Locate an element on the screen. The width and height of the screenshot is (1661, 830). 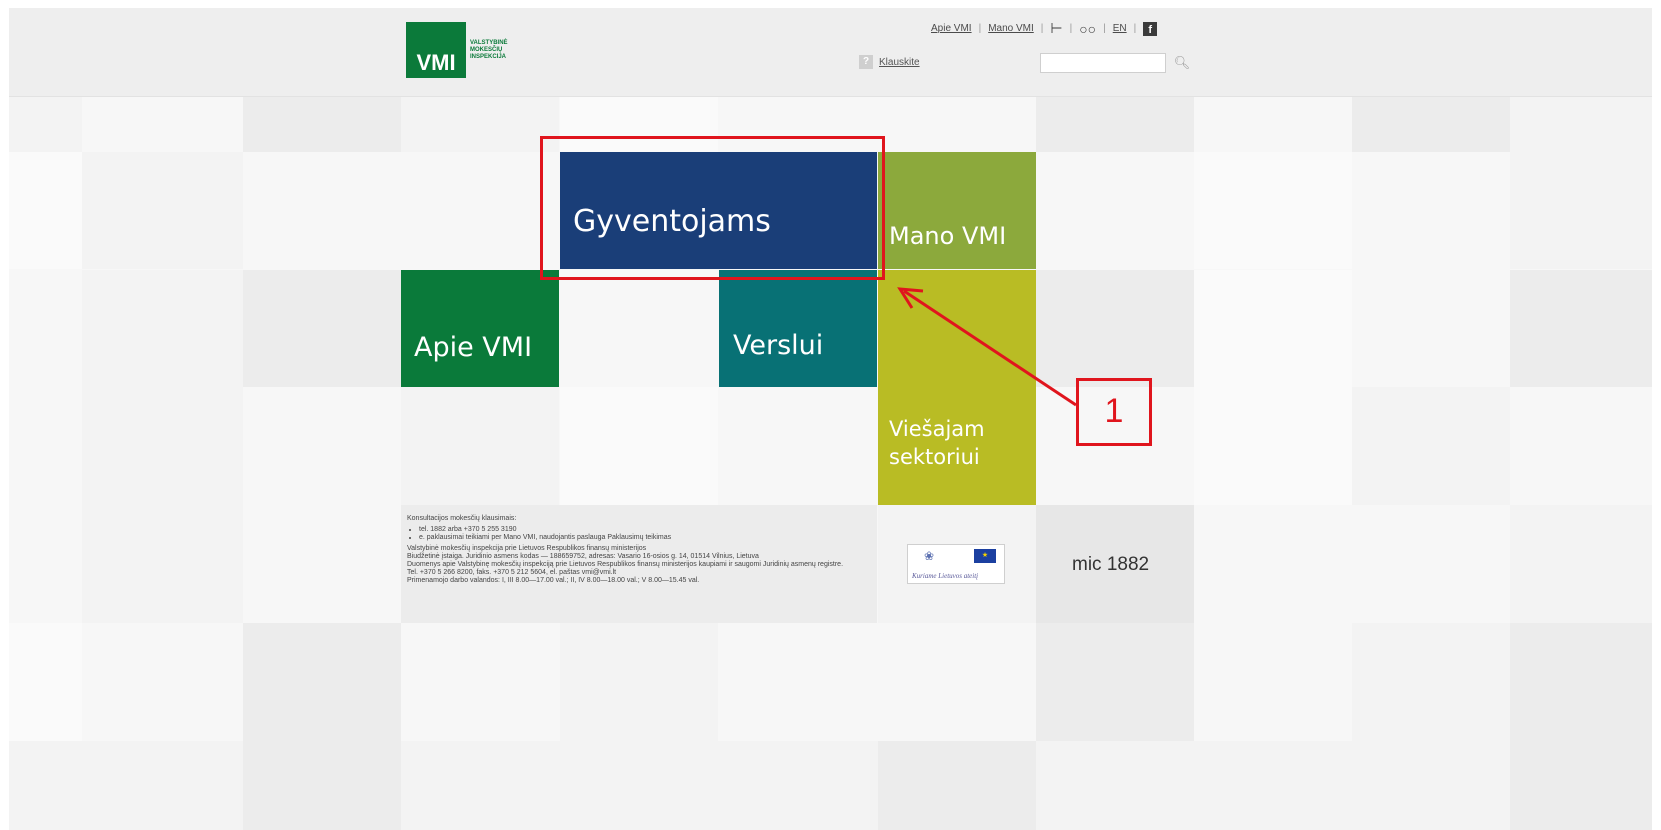
annotation-arrow is located at coordinates (987, 347).